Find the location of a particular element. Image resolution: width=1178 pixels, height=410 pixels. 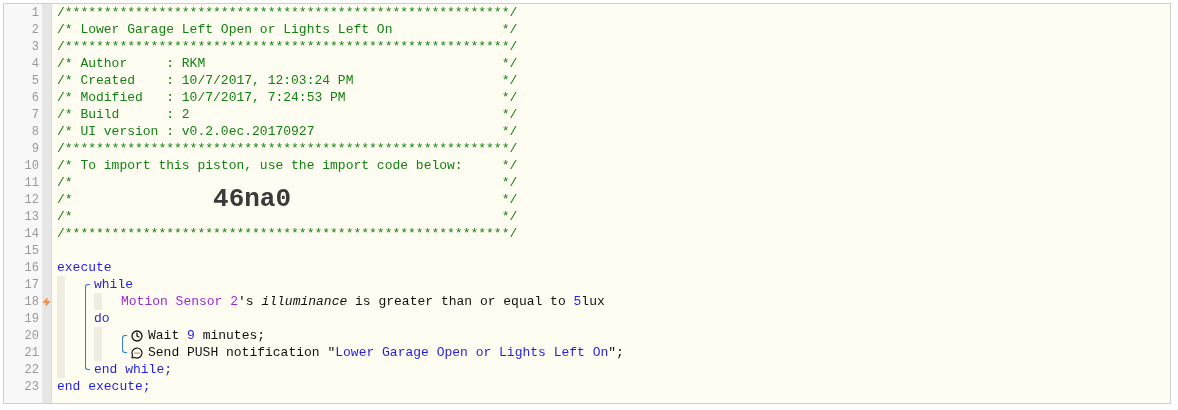

speech-bubble-icon is located at coordinates (137, 352).